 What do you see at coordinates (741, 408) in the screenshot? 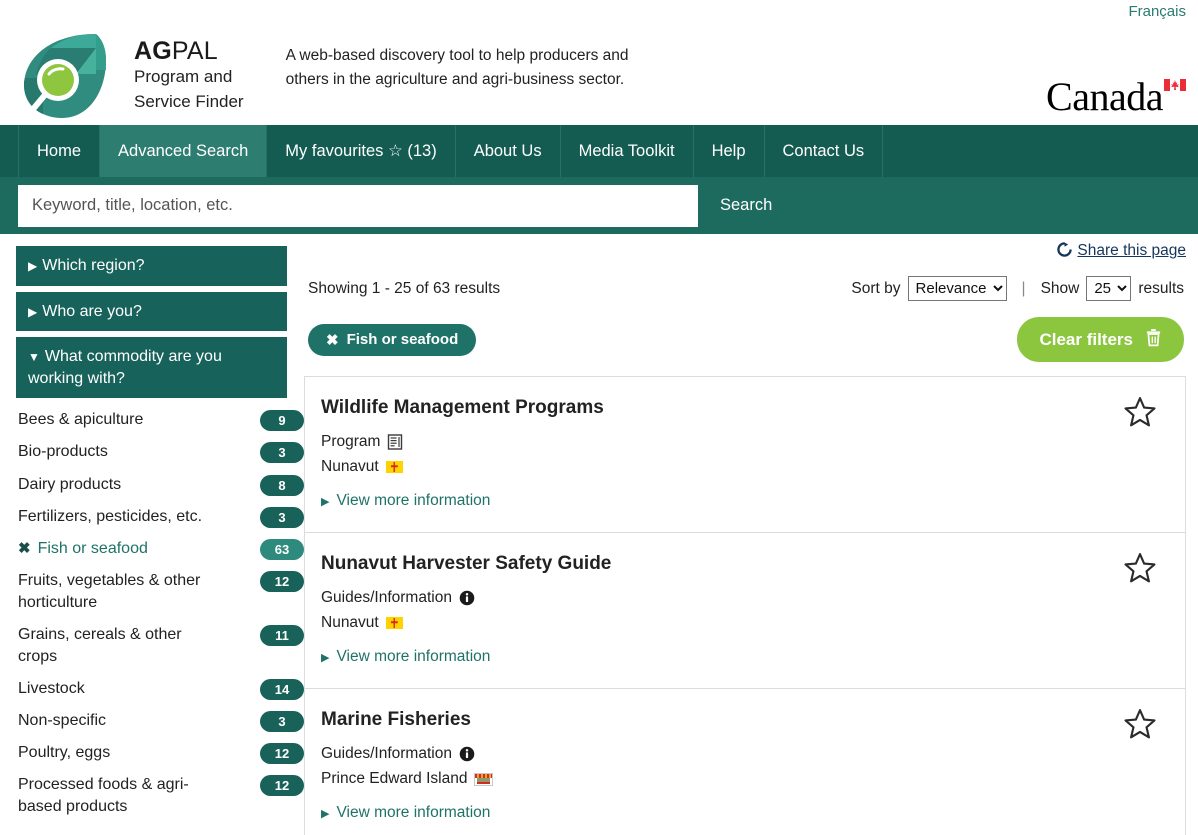
I see `result-title: Wildlife Management Programs` at bounding box center [741, 408].